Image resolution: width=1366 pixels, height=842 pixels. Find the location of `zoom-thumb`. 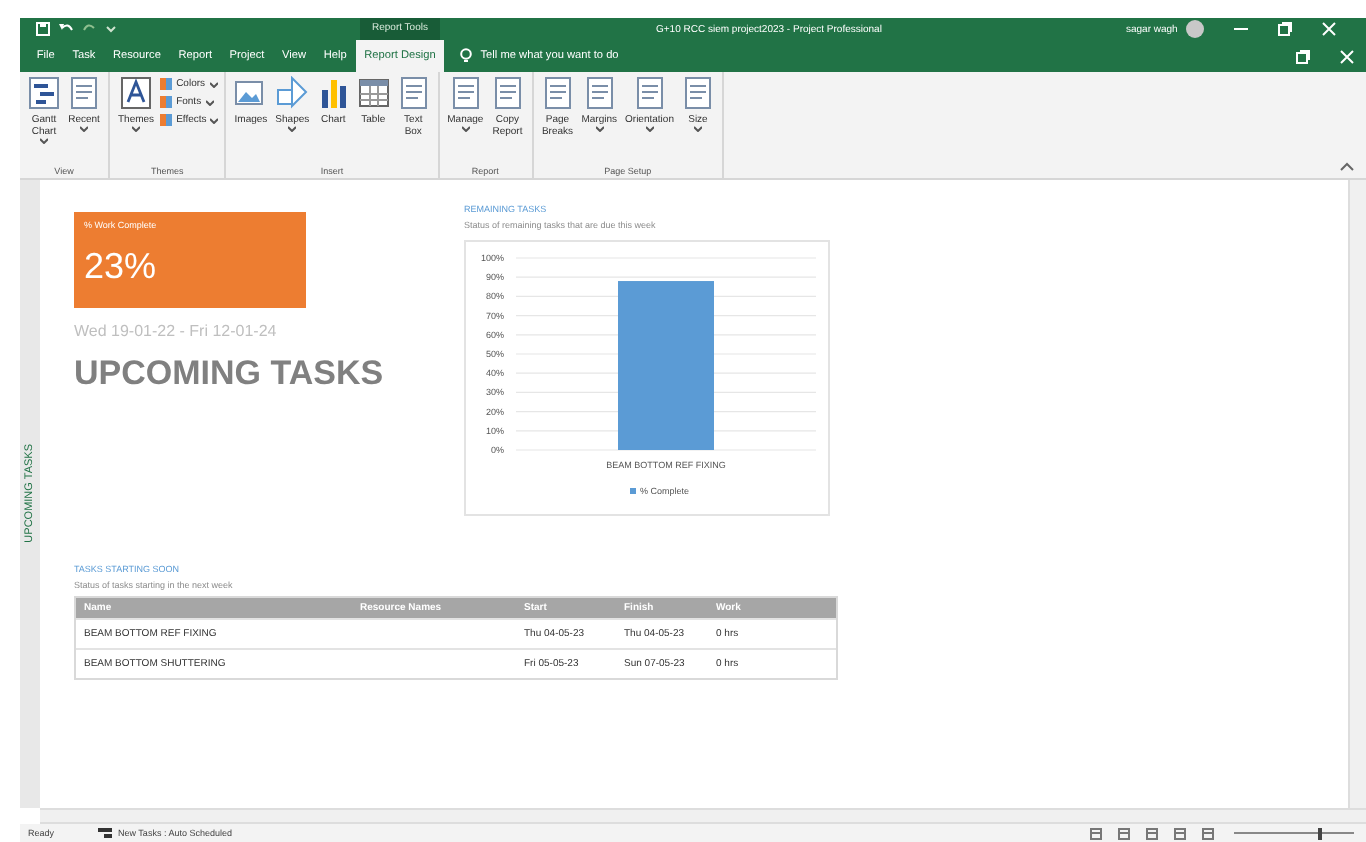

zoom-thumb is located at coordinates (1320, 833).